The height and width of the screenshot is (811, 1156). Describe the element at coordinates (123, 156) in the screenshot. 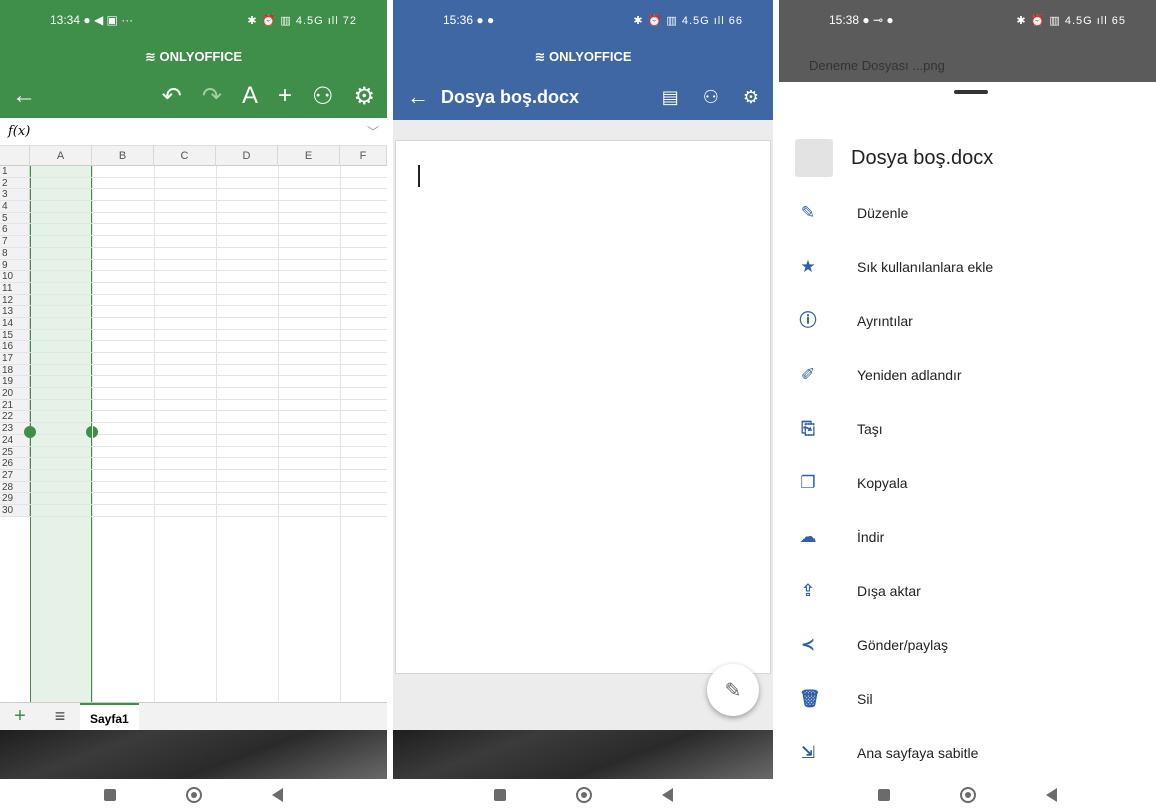

I see `column-header: B` at that location.